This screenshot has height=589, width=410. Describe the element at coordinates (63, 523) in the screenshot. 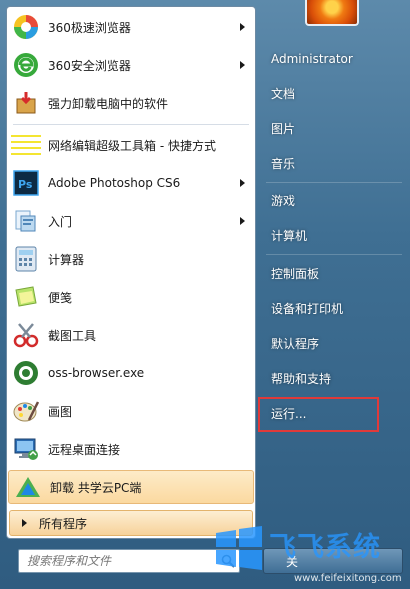

I see `all-programs-label: 所有程序` at that location.